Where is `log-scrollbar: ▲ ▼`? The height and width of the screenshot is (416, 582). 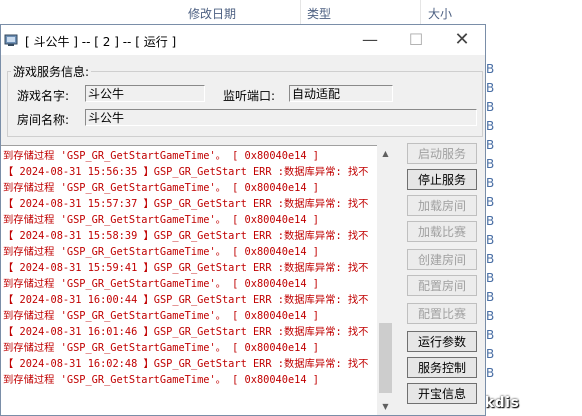
log-scrollbar: ▲ ▼ is located at coordinates (385, 280).